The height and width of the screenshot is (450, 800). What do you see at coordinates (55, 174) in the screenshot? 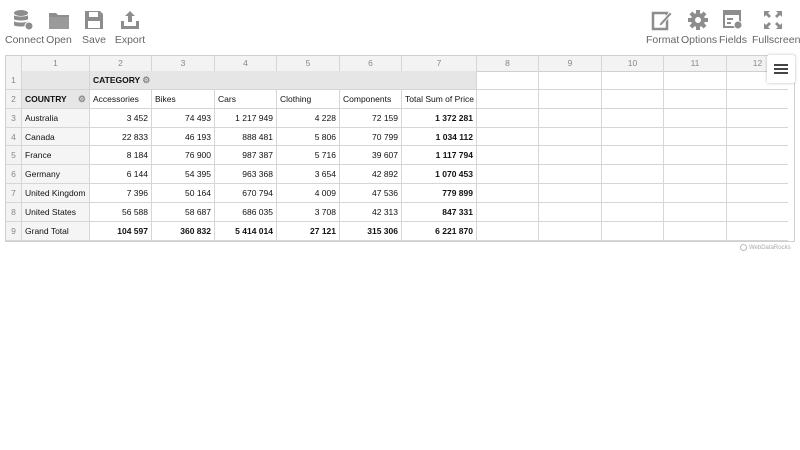
I see `row-header-country: Germany` at bounding box center [55, 174].